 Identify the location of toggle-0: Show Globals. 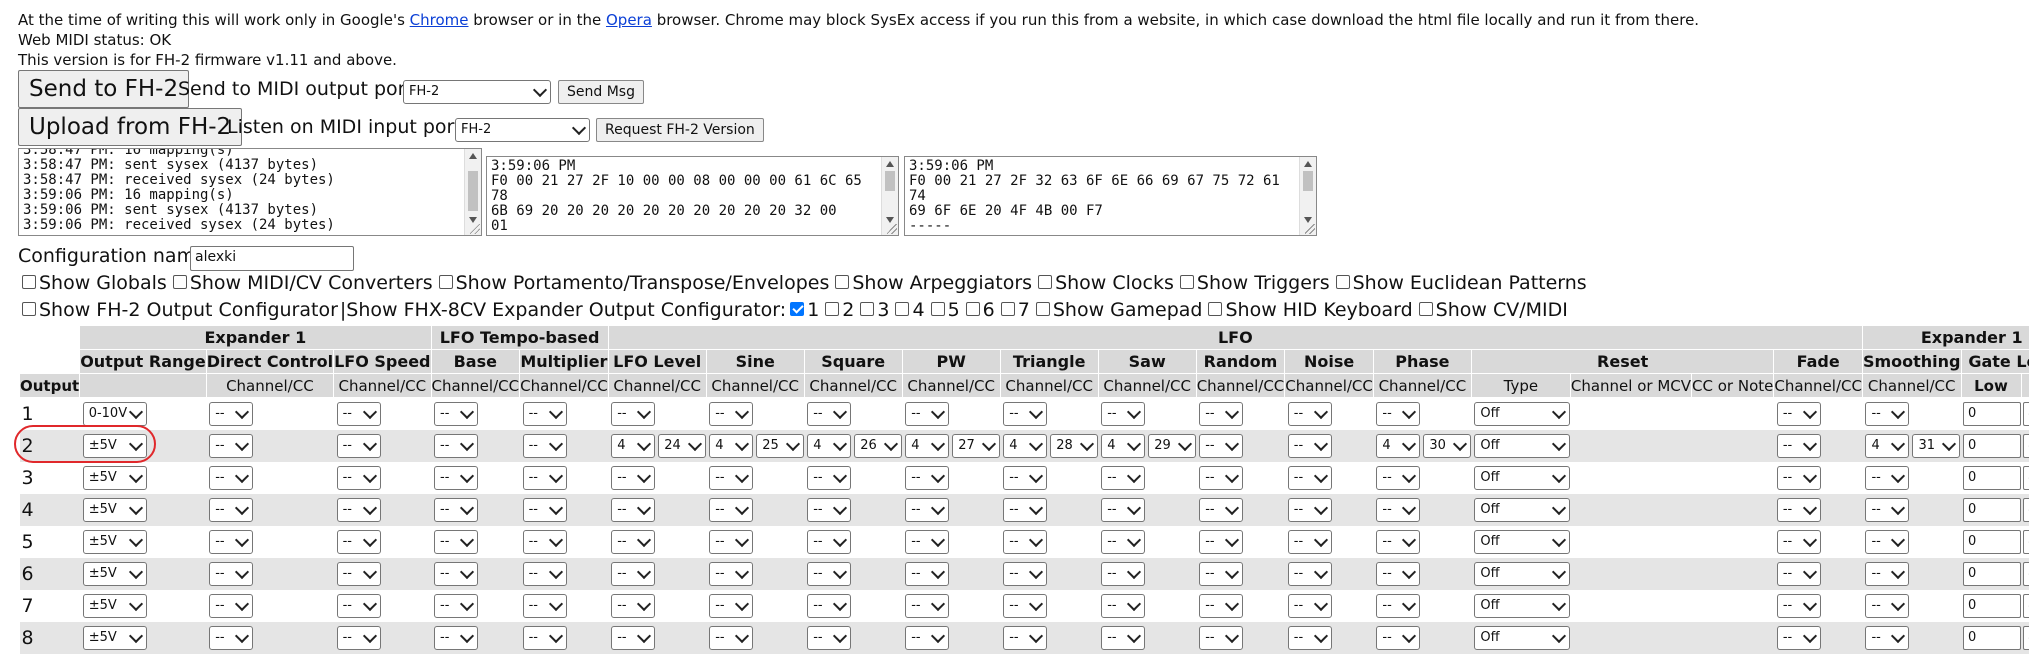
(92, 283).